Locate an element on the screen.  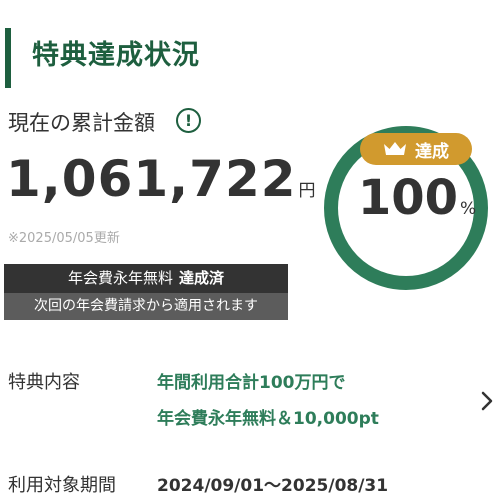
cumulative-amount-value: 1,061,722 is located at coordinates (151, 179).